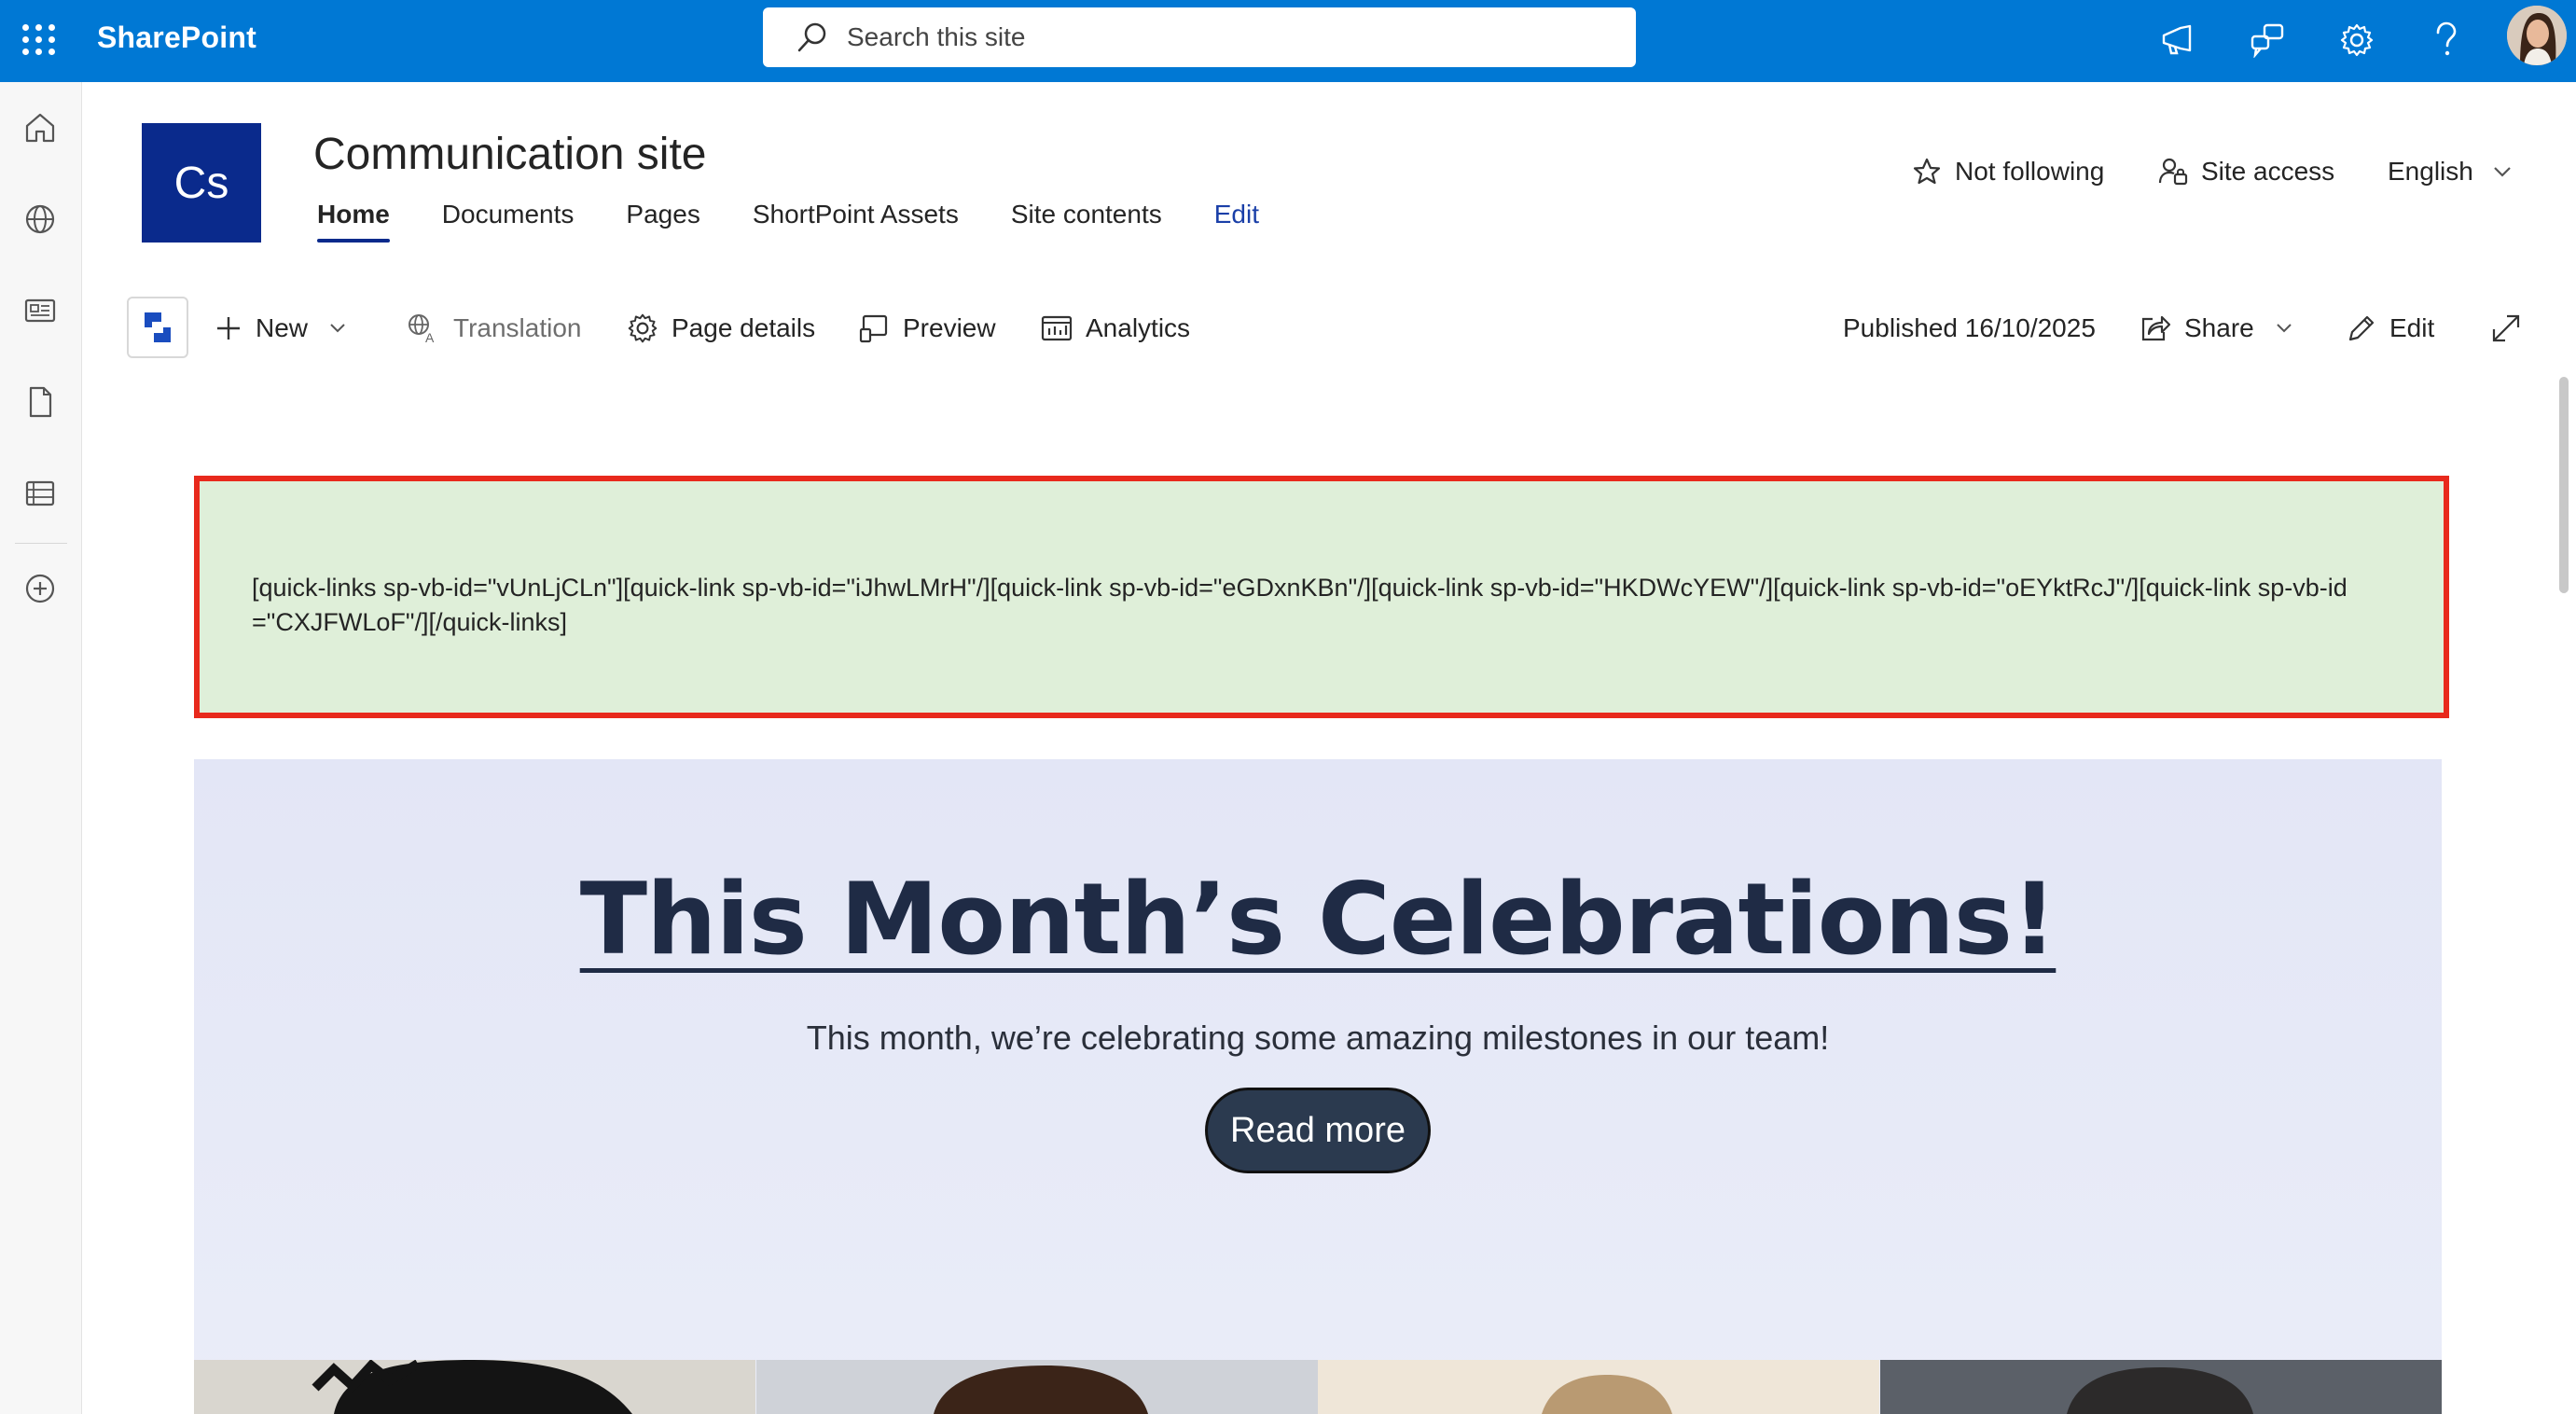  What do you see at coordinates (510, 154) in the screenshot?
I see `site-title: Communication site` at bounding box center [510, 154].